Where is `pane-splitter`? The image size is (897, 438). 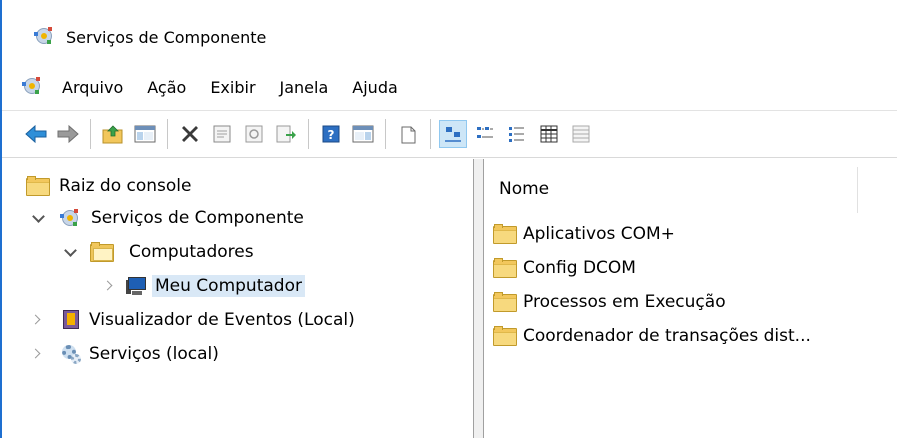
pane-splitter is located at coordinates (479, 298).